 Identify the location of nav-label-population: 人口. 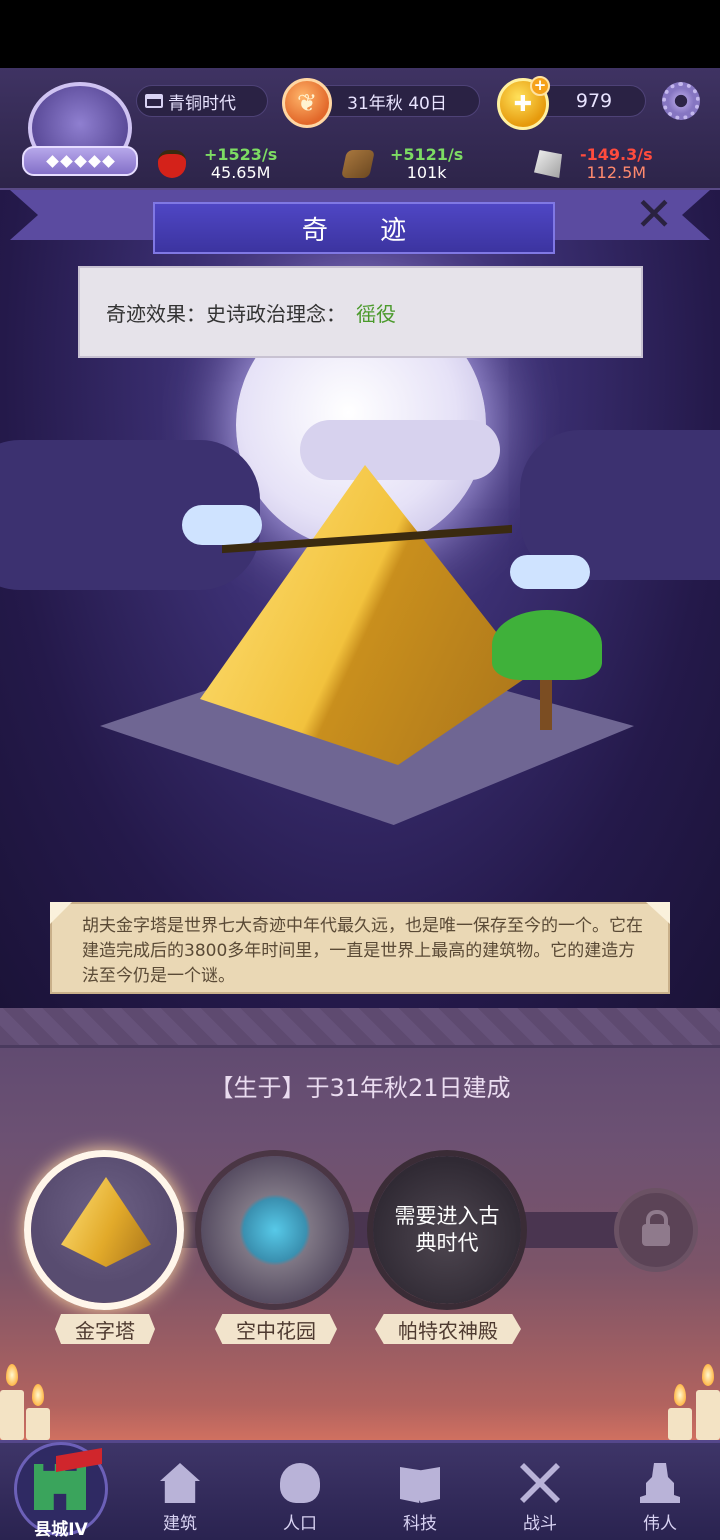
(300, 1524).